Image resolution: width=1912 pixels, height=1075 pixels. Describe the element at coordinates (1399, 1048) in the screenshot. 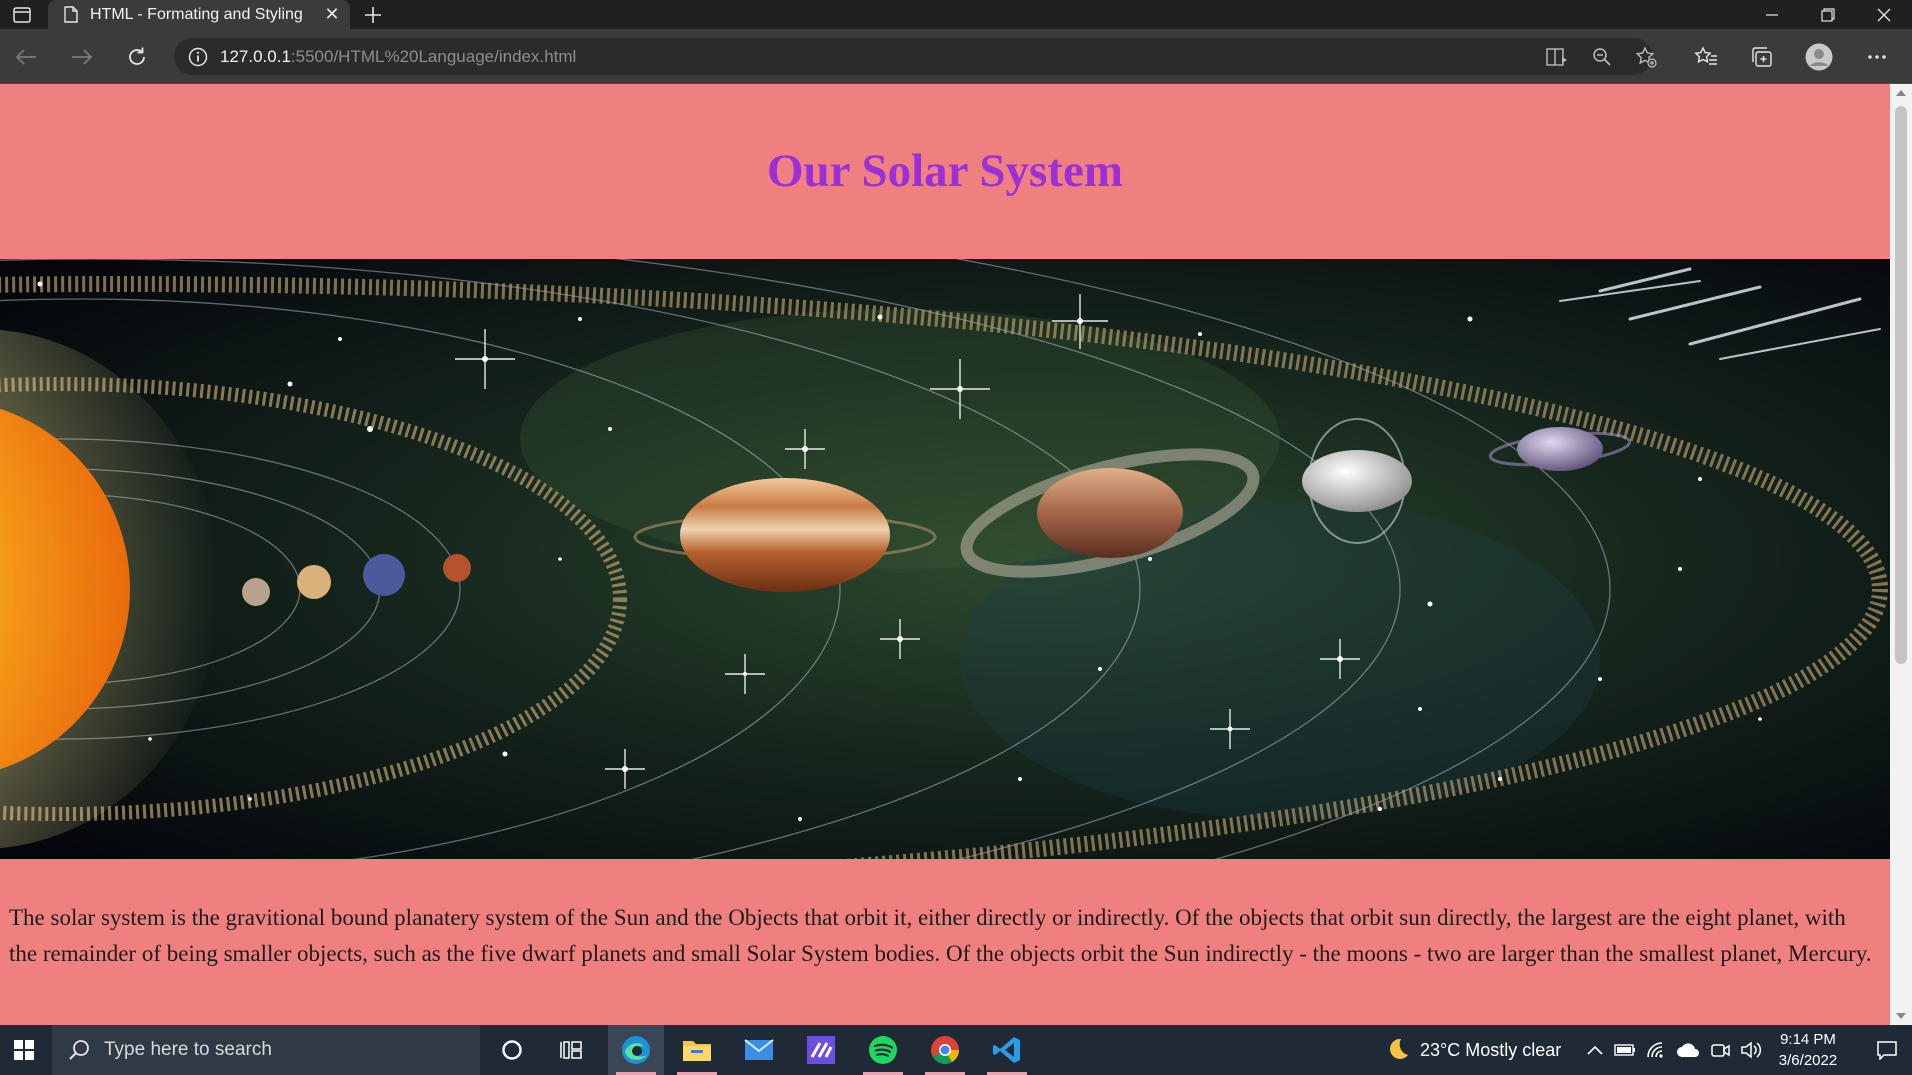

I see `moon-icon` at that location.